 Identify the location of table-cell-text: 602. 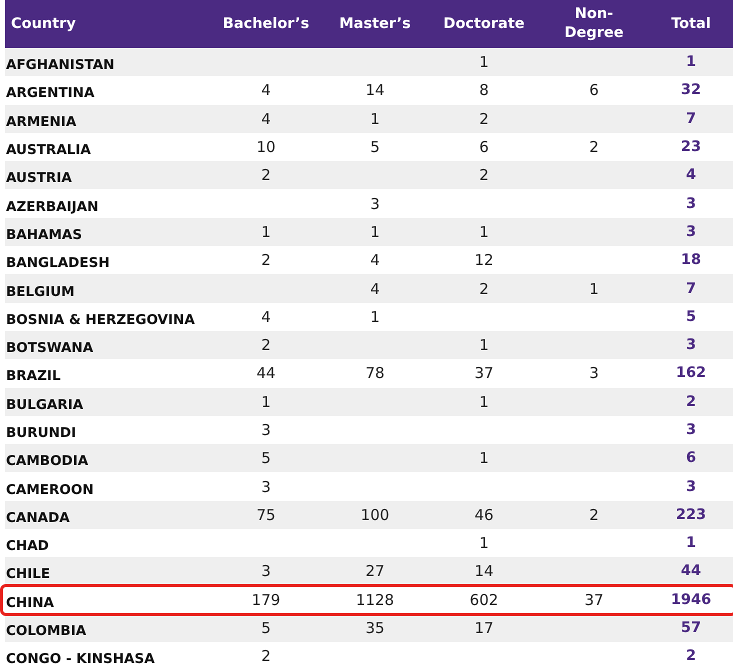
(484, 599).